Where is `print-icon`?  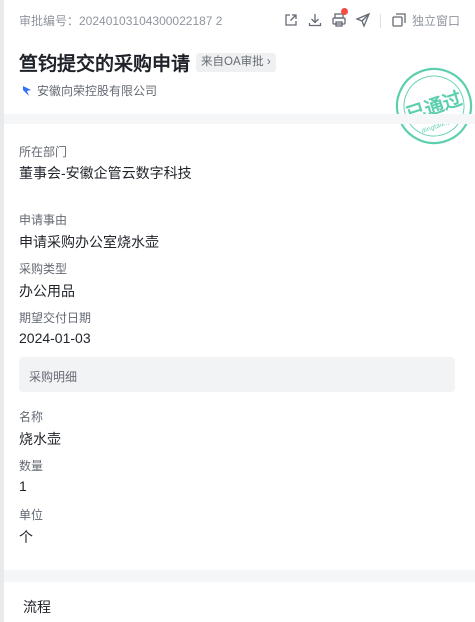 print-icon is located at coordinates (339, 18).